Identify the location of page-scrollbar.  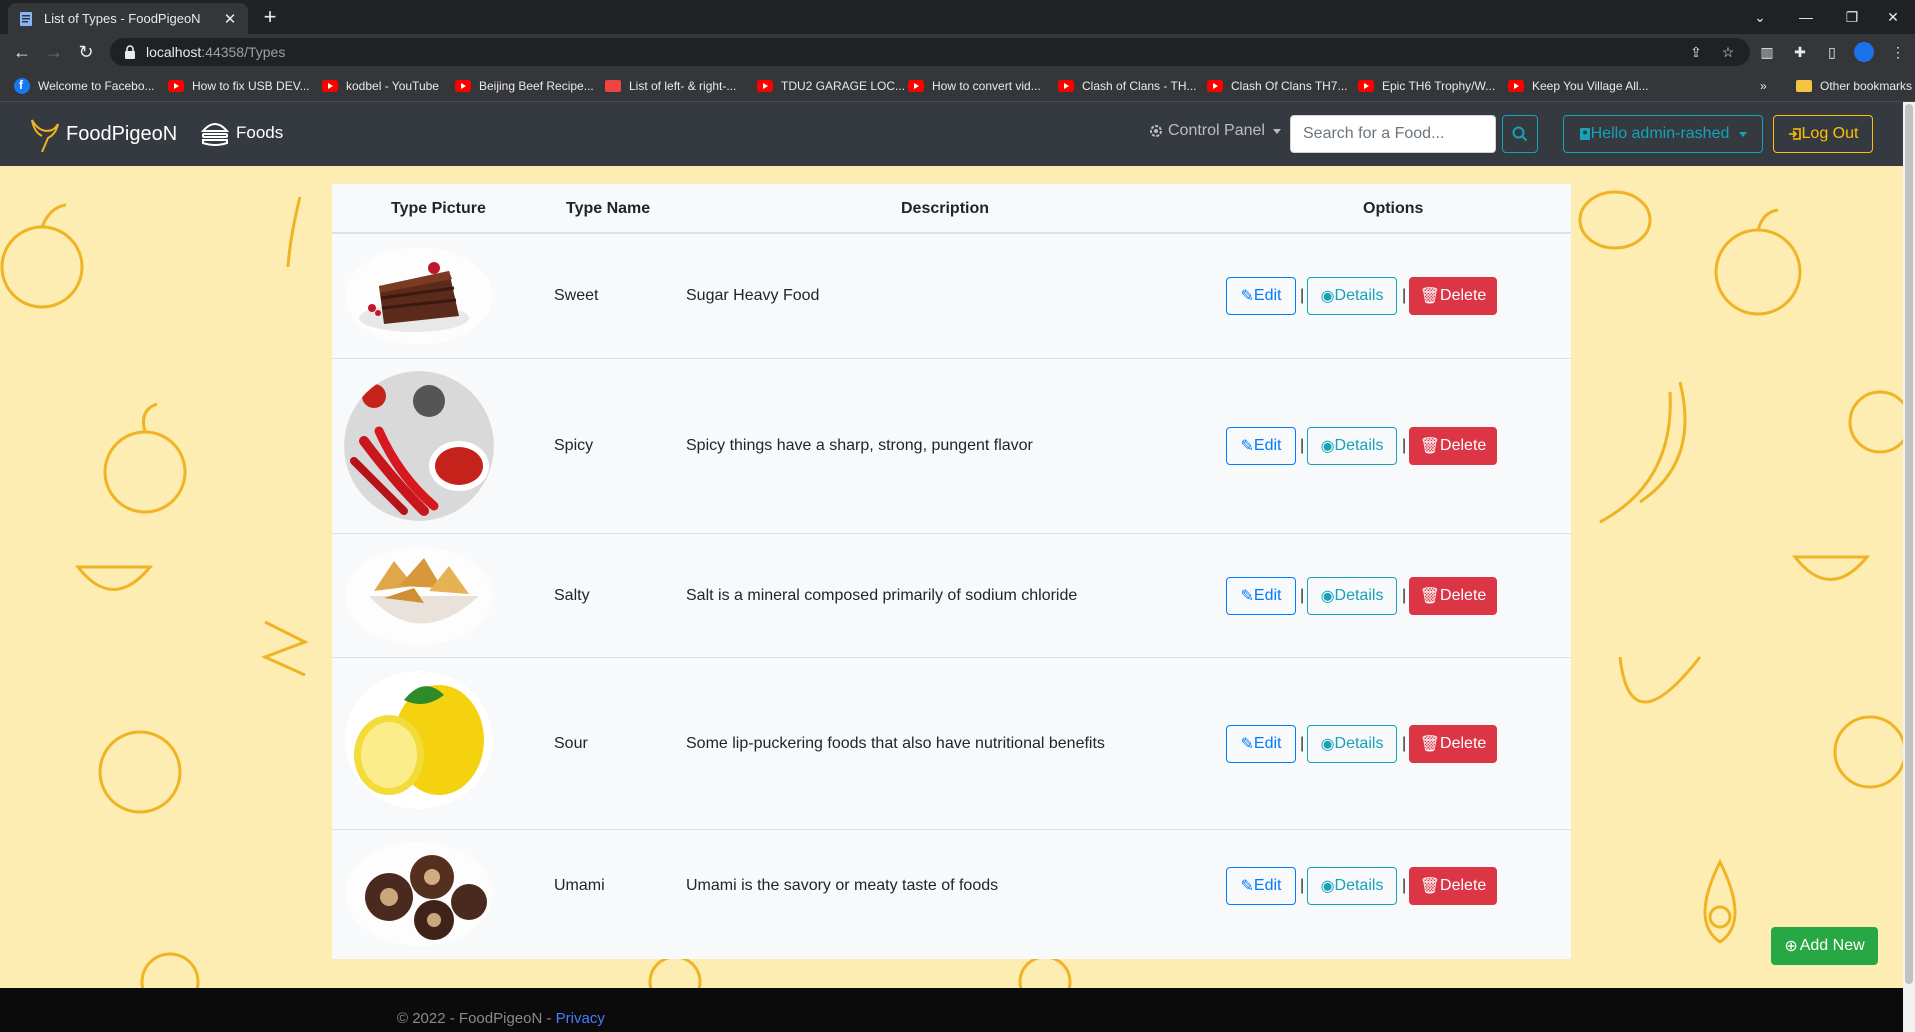
(1909, 567).